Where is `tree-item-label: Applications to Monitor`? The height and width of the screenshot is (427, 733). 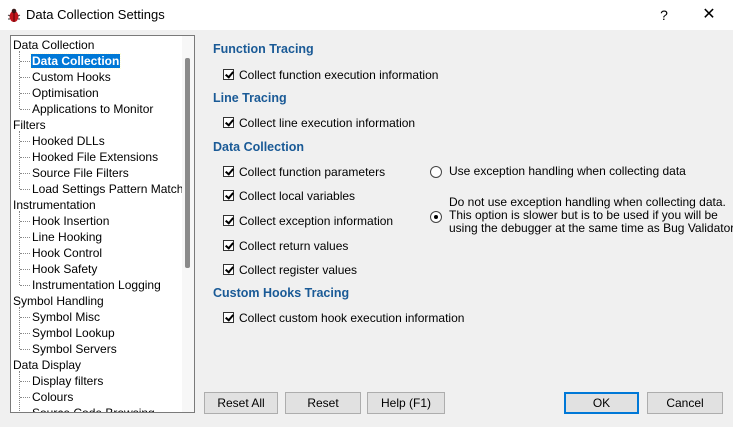
tree-item-label: Applications to Monitor is located at coordinates (93, 109).